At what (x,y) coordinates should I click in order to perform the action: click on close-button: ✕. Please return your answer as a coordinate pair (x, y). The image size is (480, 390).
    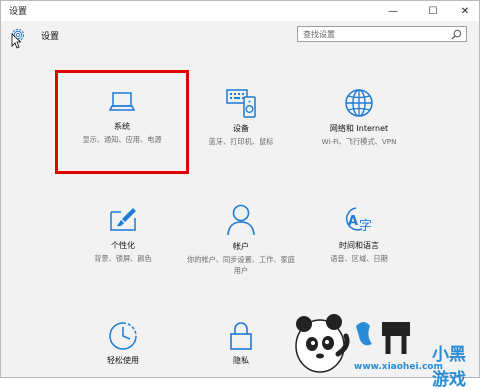
    Looking at the image, I should click on (465, 11).